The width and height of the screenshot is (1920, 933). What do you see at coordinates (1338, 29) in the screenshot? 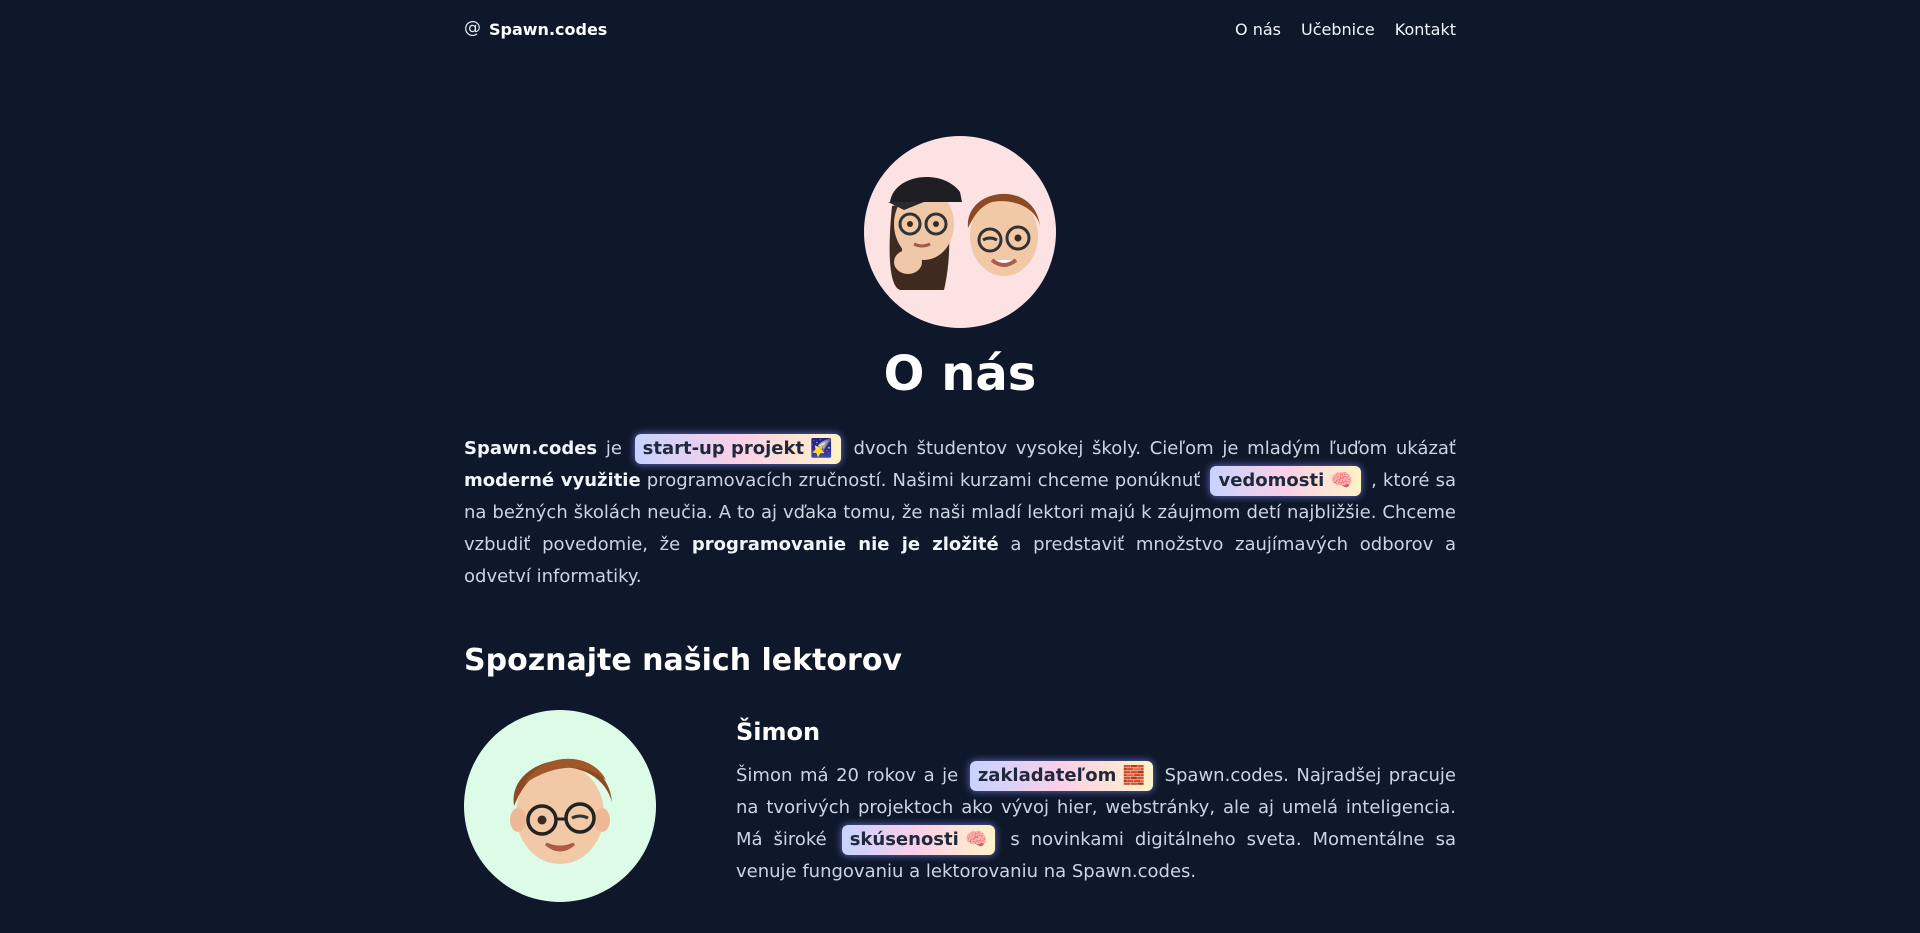
I see `nav-link-ucebnice: Učebnice` at bounding box center [1338, 29].